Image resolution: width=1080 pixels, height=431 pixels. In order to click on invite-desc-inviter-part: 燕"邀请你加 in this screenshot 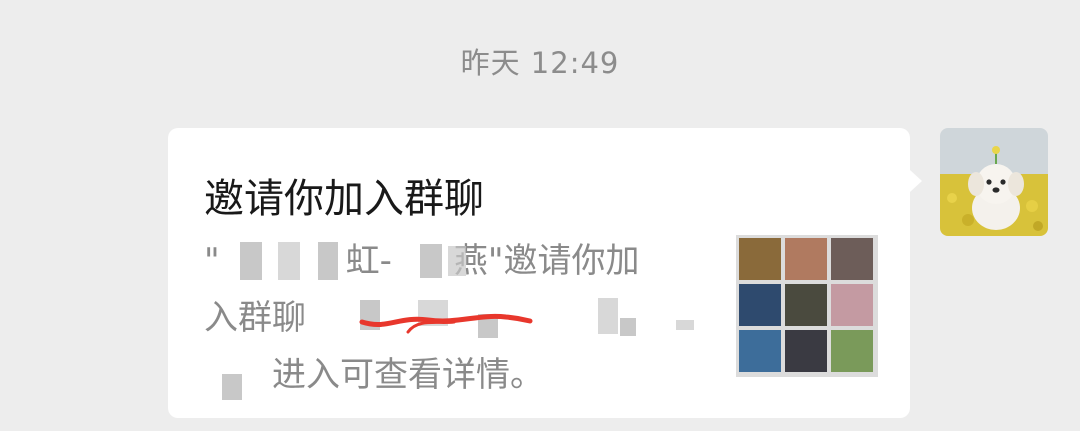, I will do `click(546, 261)`.